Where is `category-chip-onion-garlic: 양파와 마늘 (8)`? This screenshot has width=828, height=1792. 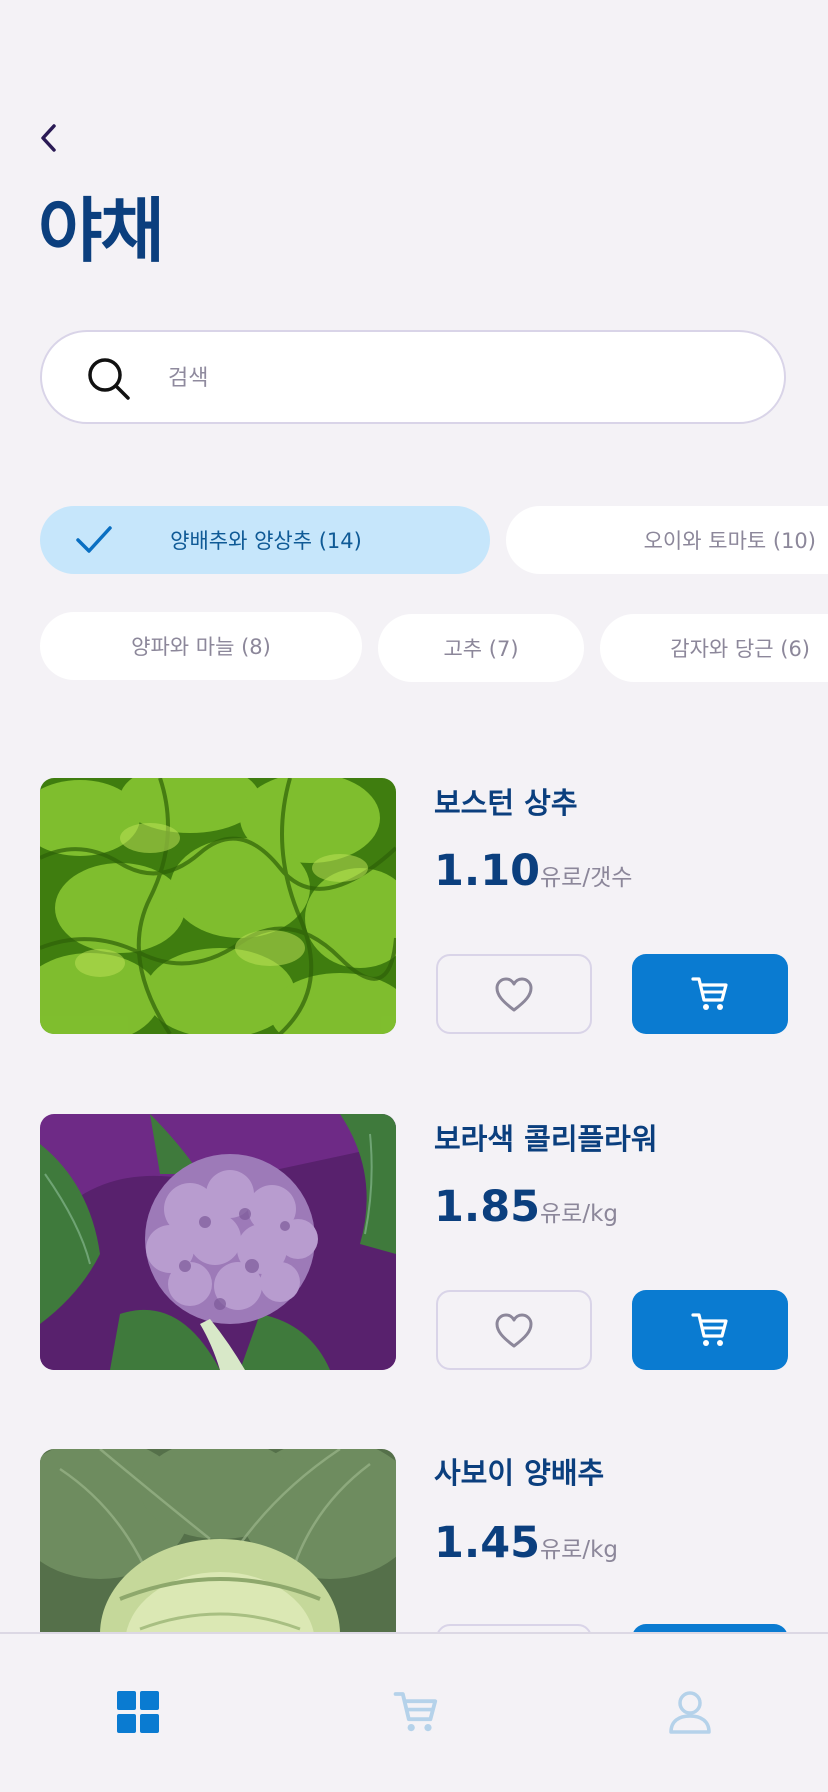
category-chip-onion-garlic: 양파와 마늘 (8) is located at coordinates (201, 646).